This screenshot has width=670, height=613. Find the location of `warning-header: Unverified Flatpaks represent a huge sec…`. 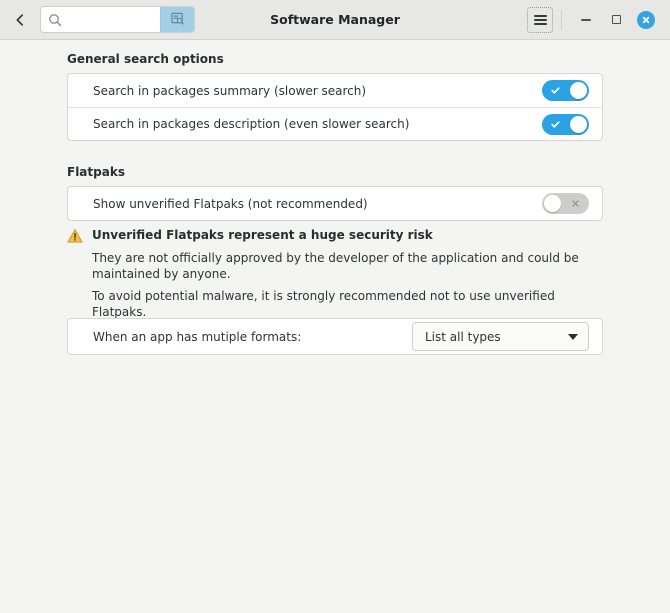

warning-header: Unverified Flatpaks represent a huge sec… is located at coordinates (335, 236).